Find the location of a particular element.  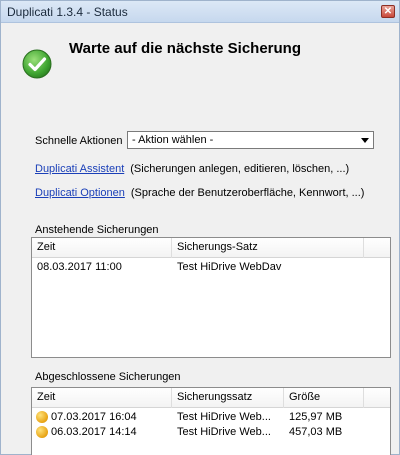

column-header-set: Sicherungssatz is located at coordinates (214, 397).